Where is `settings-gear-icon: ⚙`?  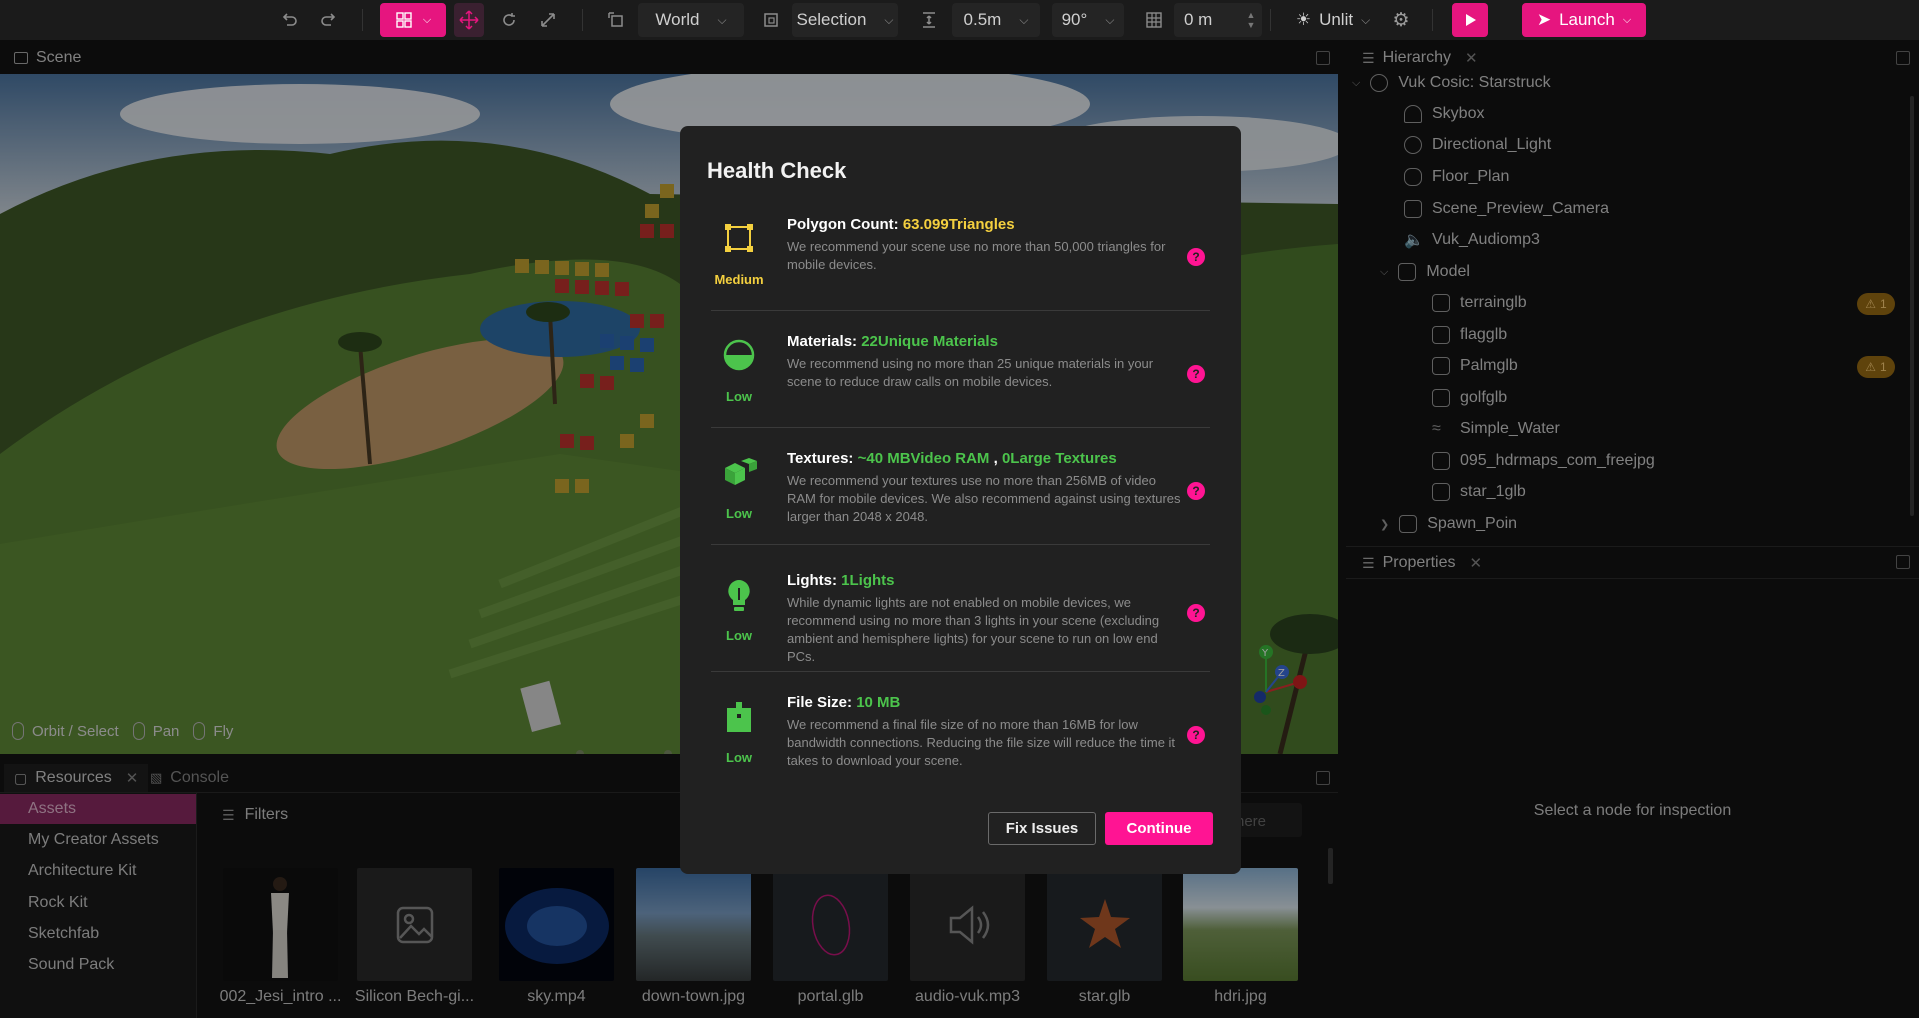 settings-gear-icon: ⚙ is located at coordinates (1401, 20).